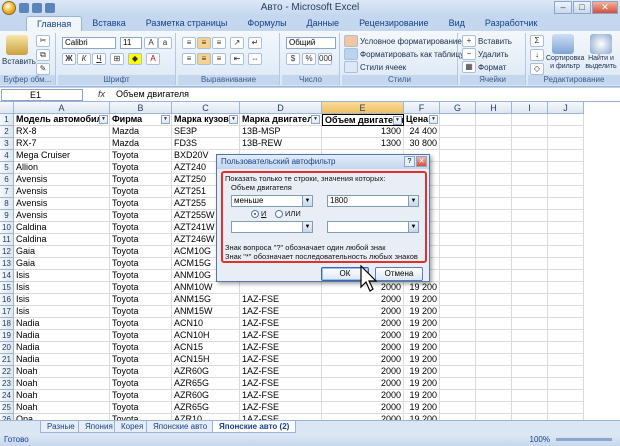  I want to click on table-cell: 24 400, so click(422, 132).